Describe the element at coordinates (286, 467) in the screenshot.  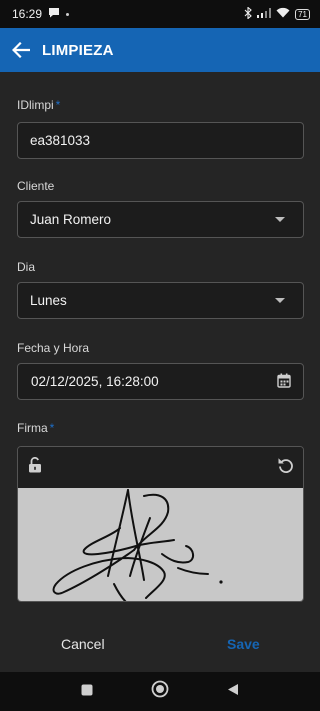
I see `undo-icon` at that location.